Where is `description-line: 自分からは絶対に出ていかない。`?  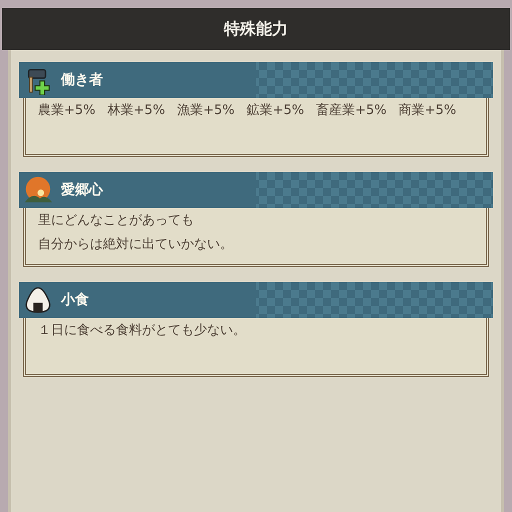 description-line: 自分からは絶対に出ていかない。 is located at coordinates (136, 245).